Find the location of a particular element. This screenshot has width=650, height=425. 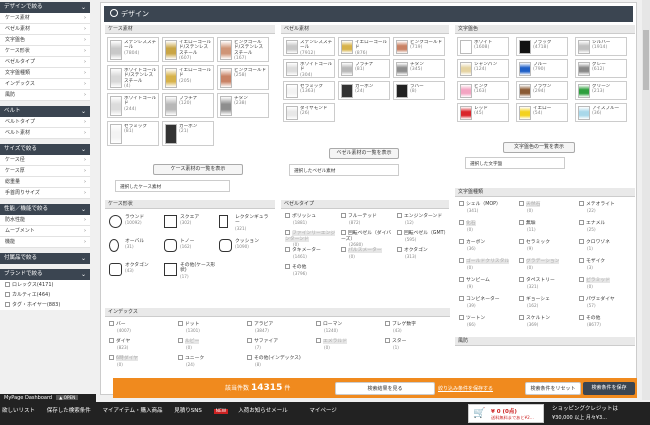

brand-checkbox-row: ロレックス(4171) is located at coordinates (45, 285).